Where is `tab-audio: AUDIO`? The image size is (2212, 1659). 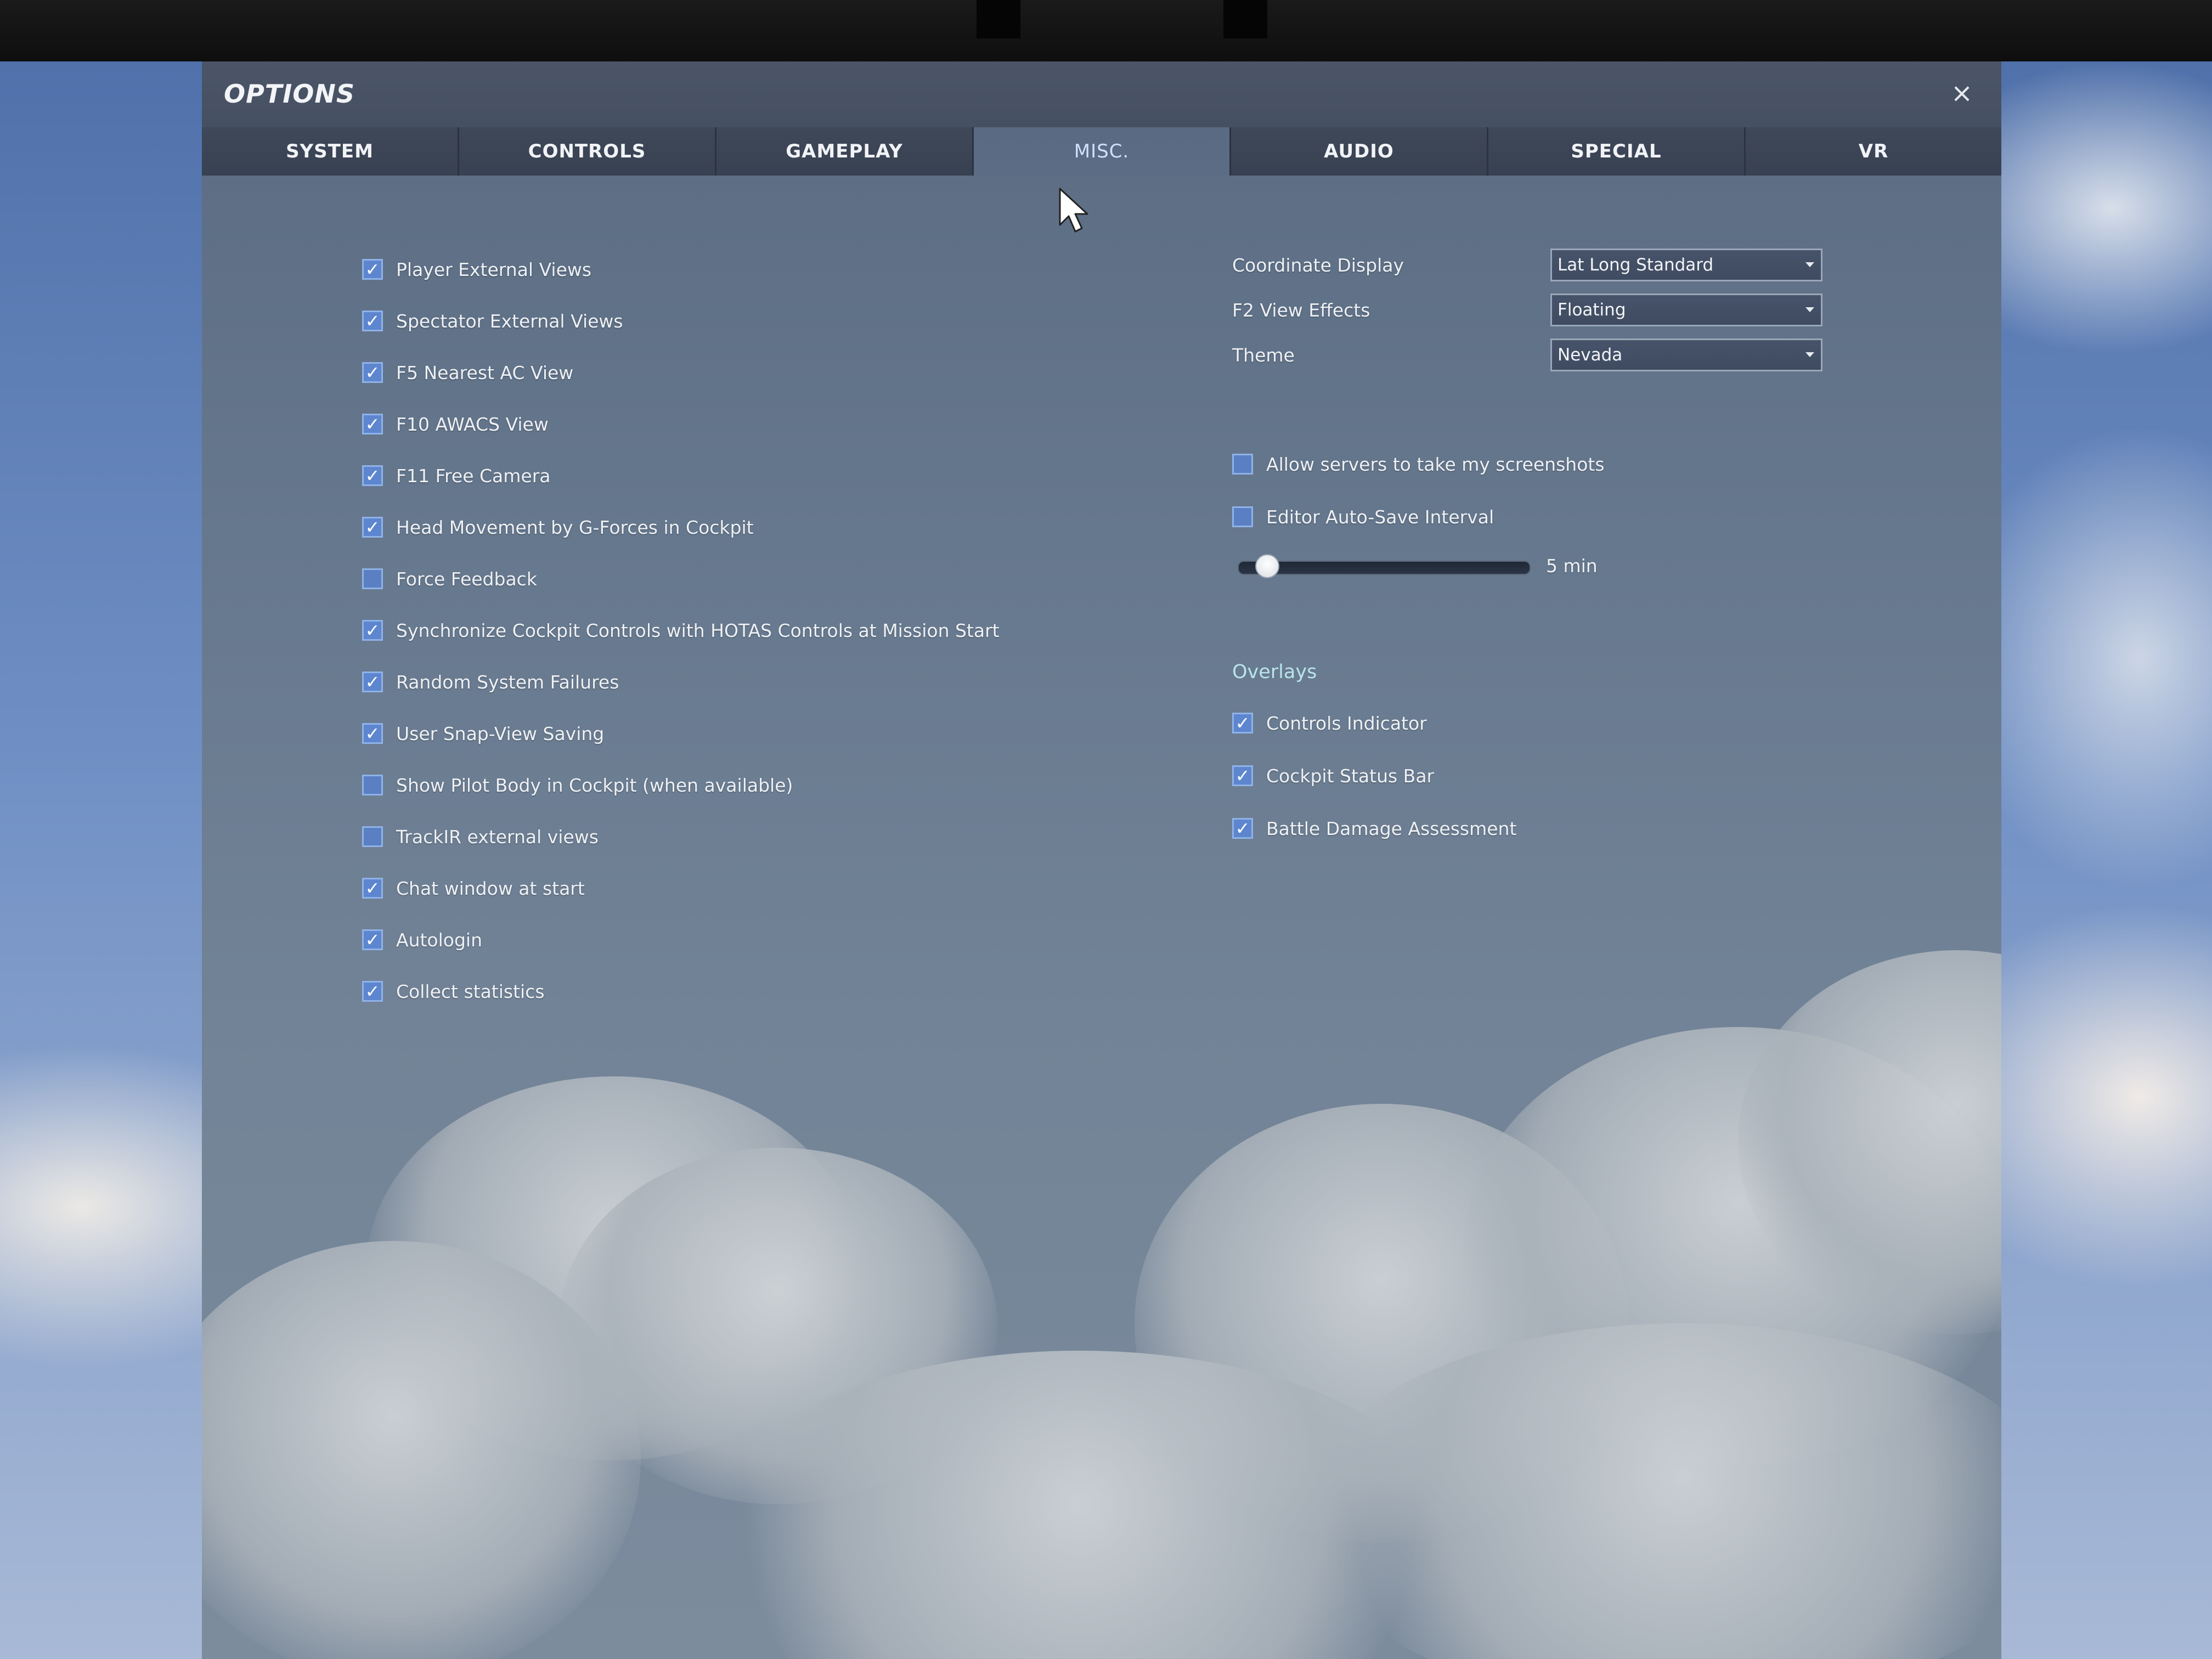
tab-audio: AUDIO is located at coordinates (1359, 152).